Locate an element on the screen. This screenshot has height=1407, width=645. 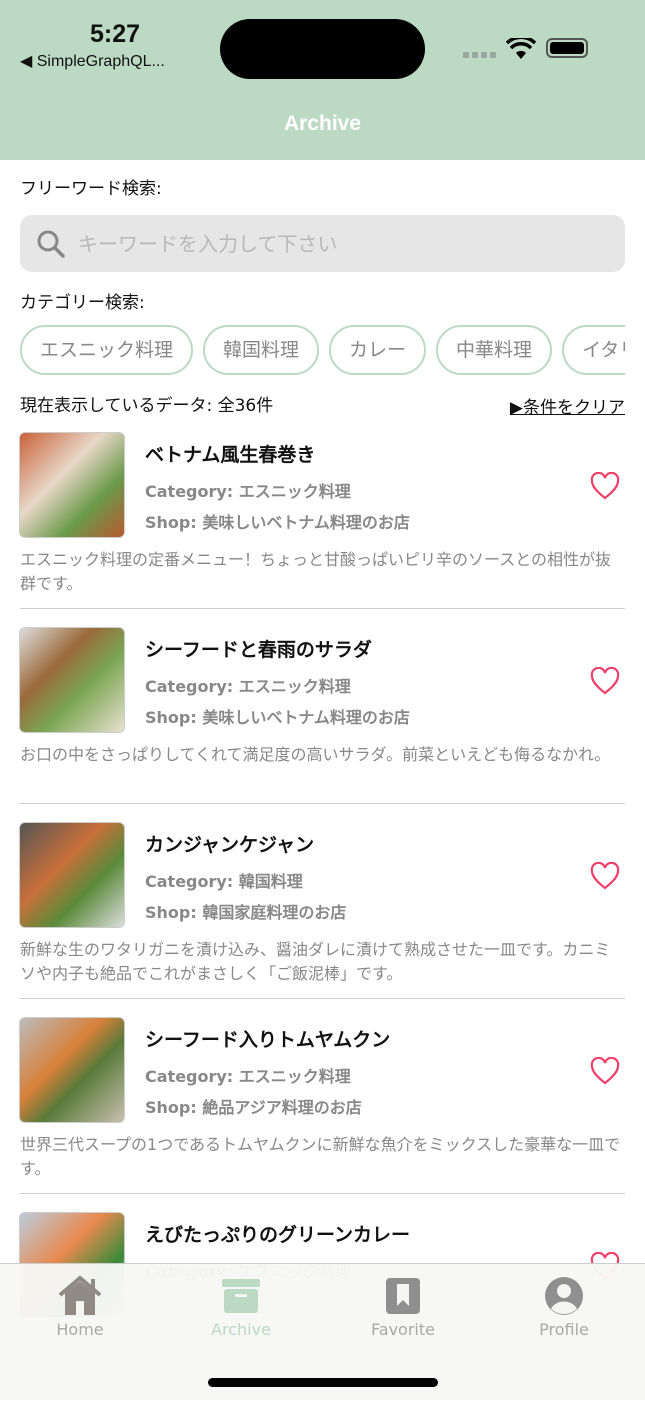
tab-label: Home is located at coordinates (80, 1329).